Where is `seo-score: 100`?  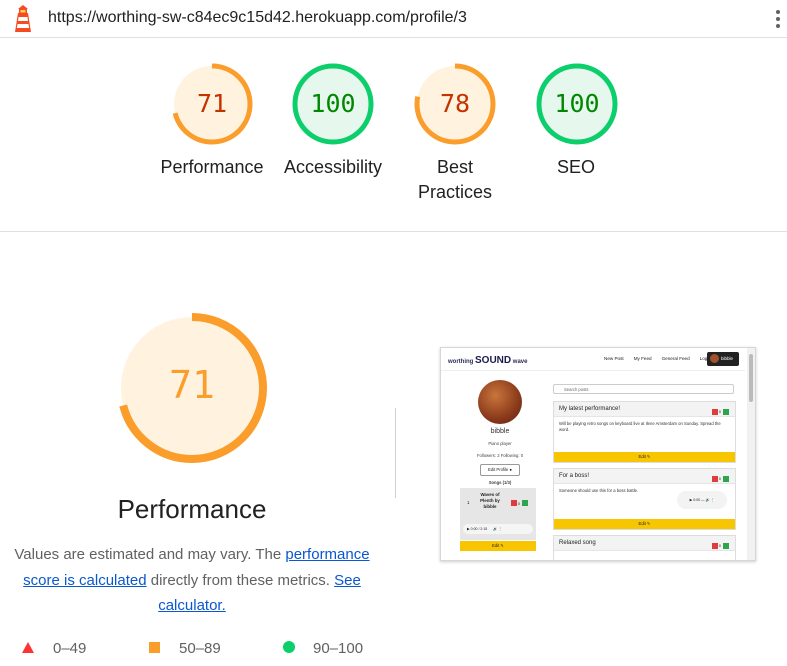
seo-score: 100 is located at coordinates (577, 103).